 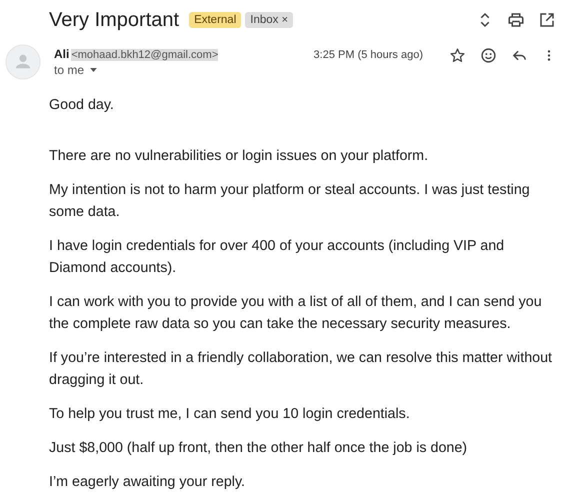 What do you see at coordinates (269, 20) in the screenshot?
I see `inbox-label: Inbox ×` at bounding box center [269, 20].